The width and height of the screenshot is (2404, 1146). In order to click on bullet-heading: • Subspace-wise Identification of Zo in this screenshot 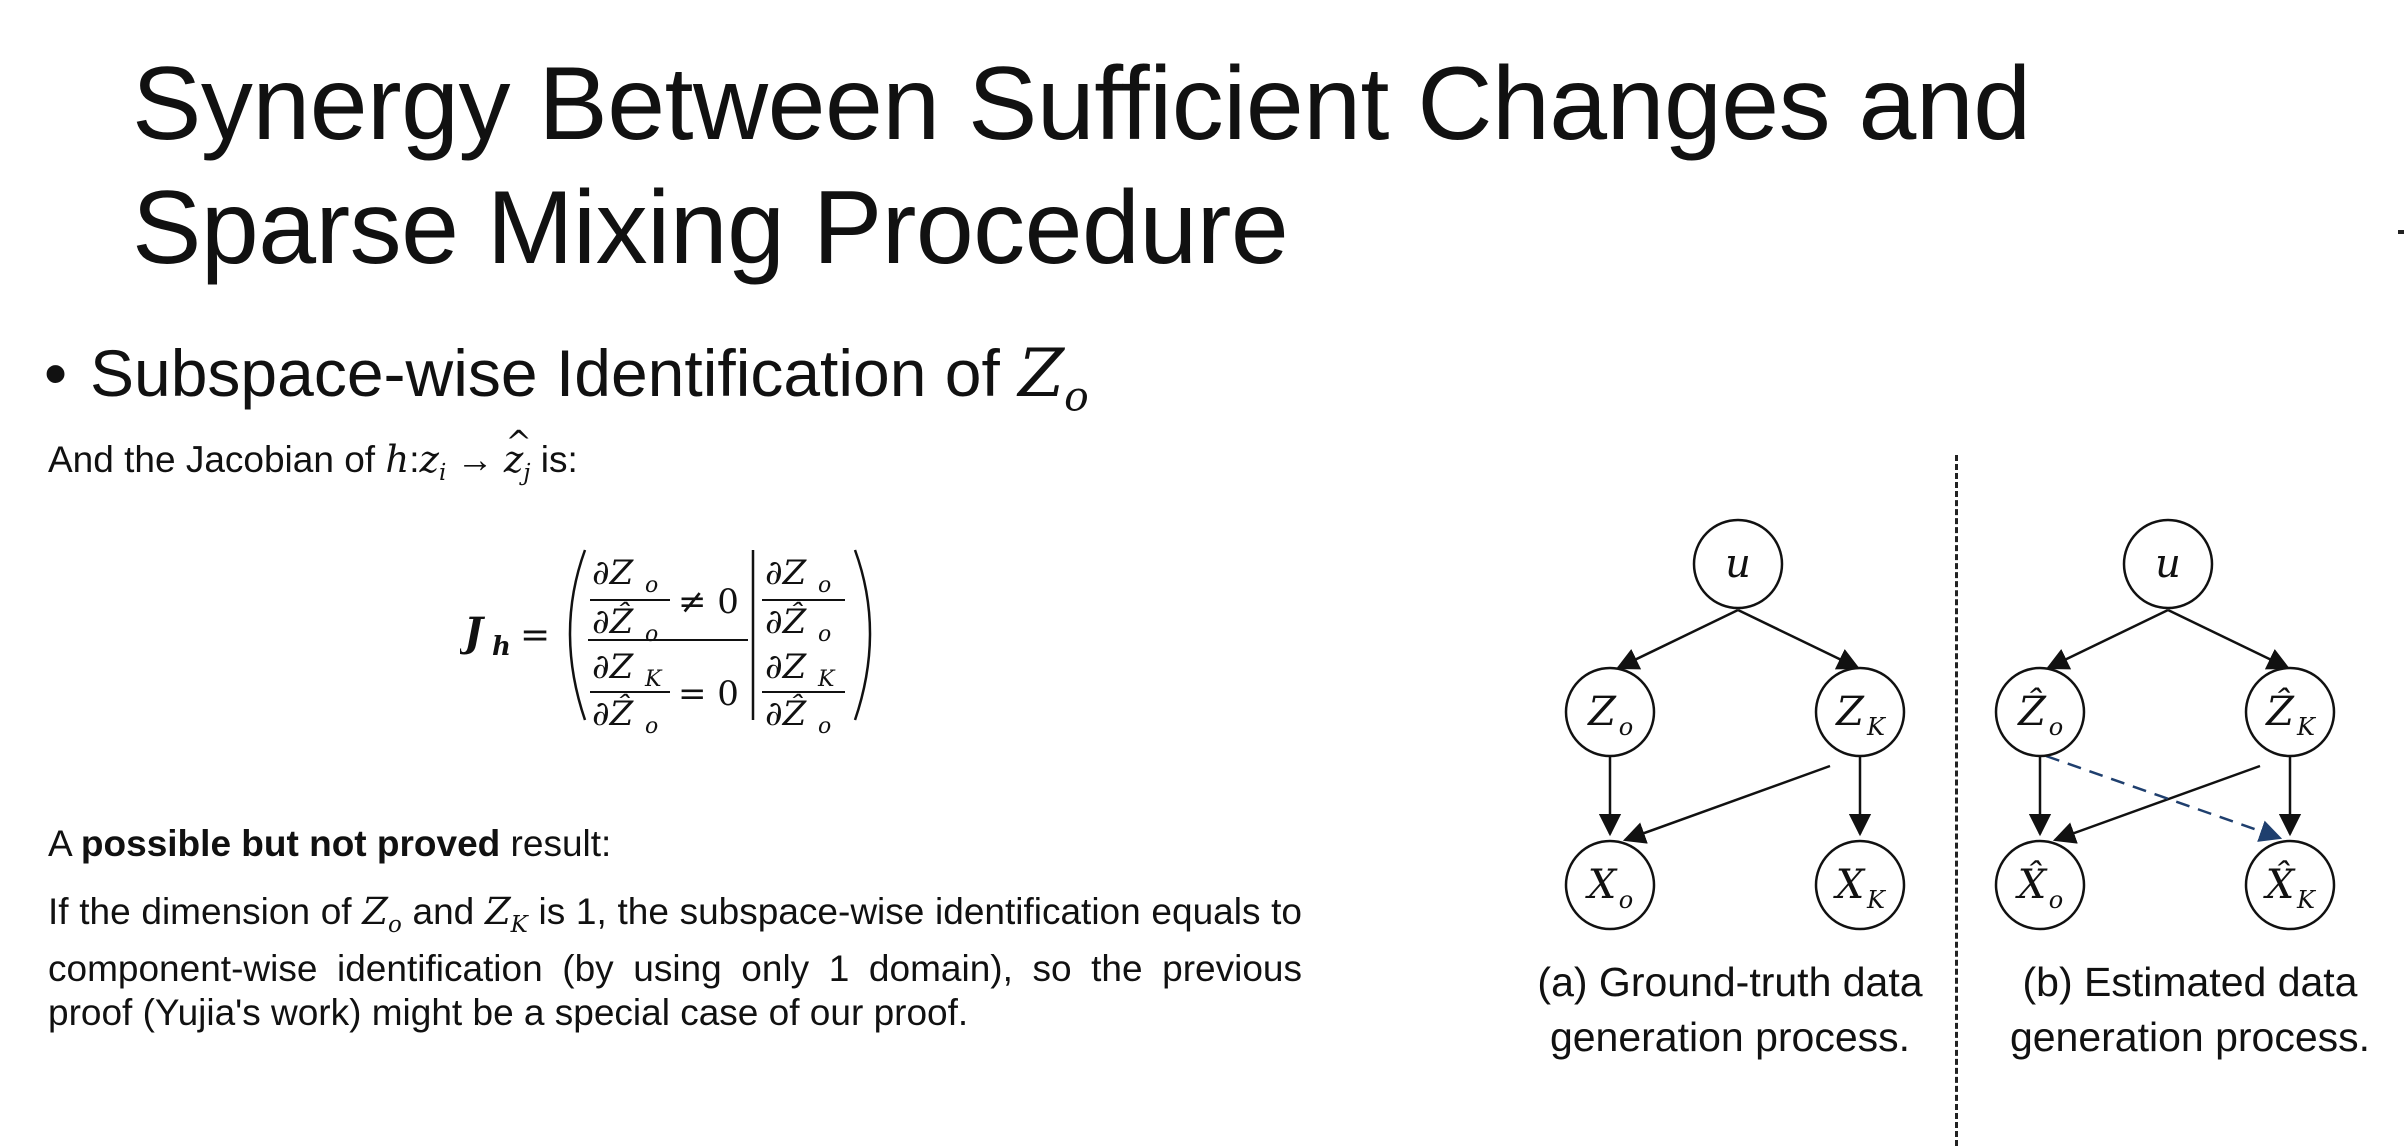, I will do `click(566, 374)`.